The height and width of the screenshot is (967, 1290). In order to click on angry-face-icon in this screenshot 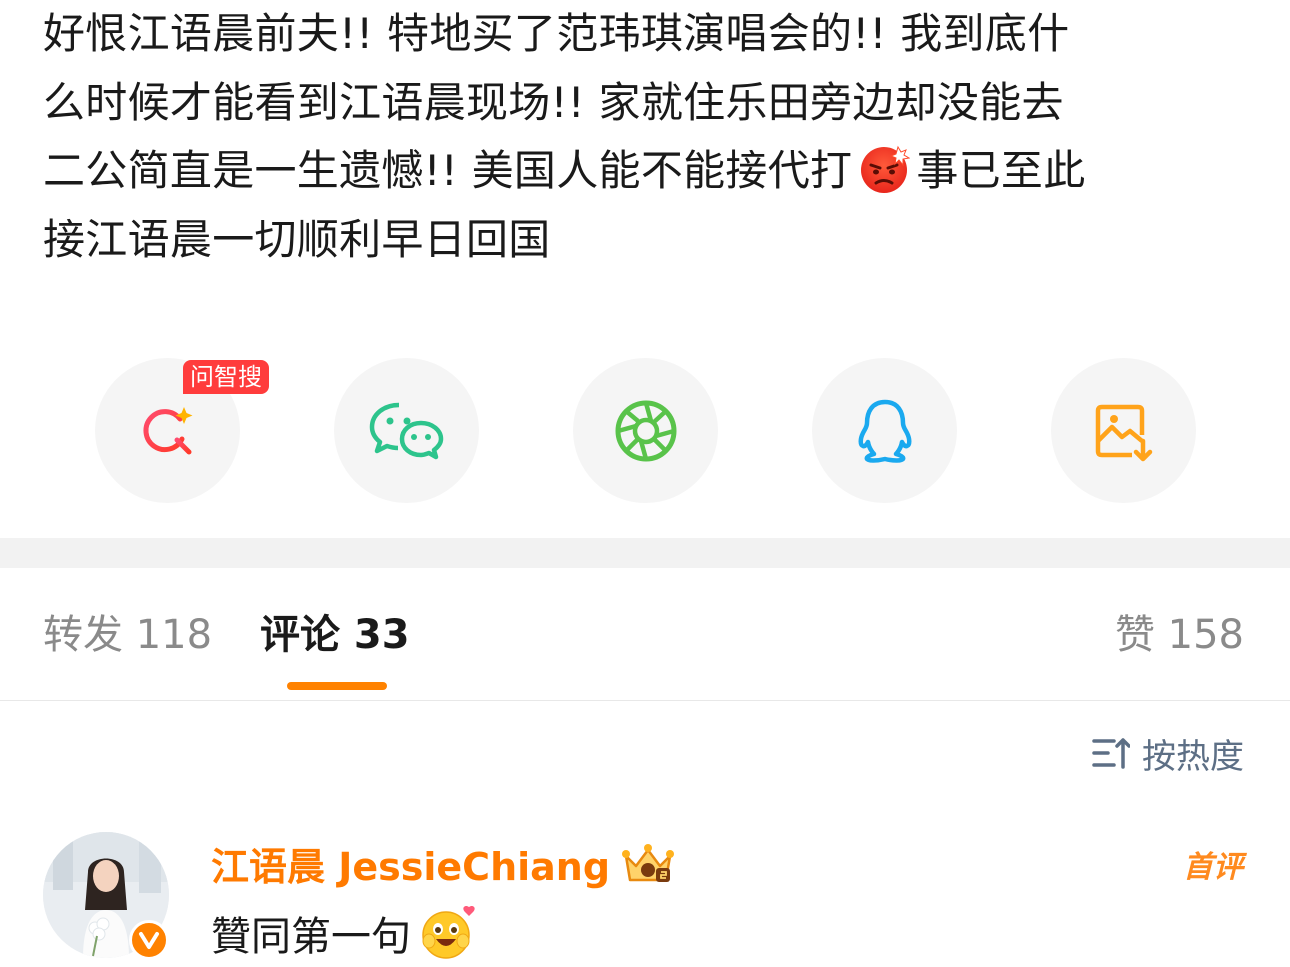, I will do `click(886, 169)`.